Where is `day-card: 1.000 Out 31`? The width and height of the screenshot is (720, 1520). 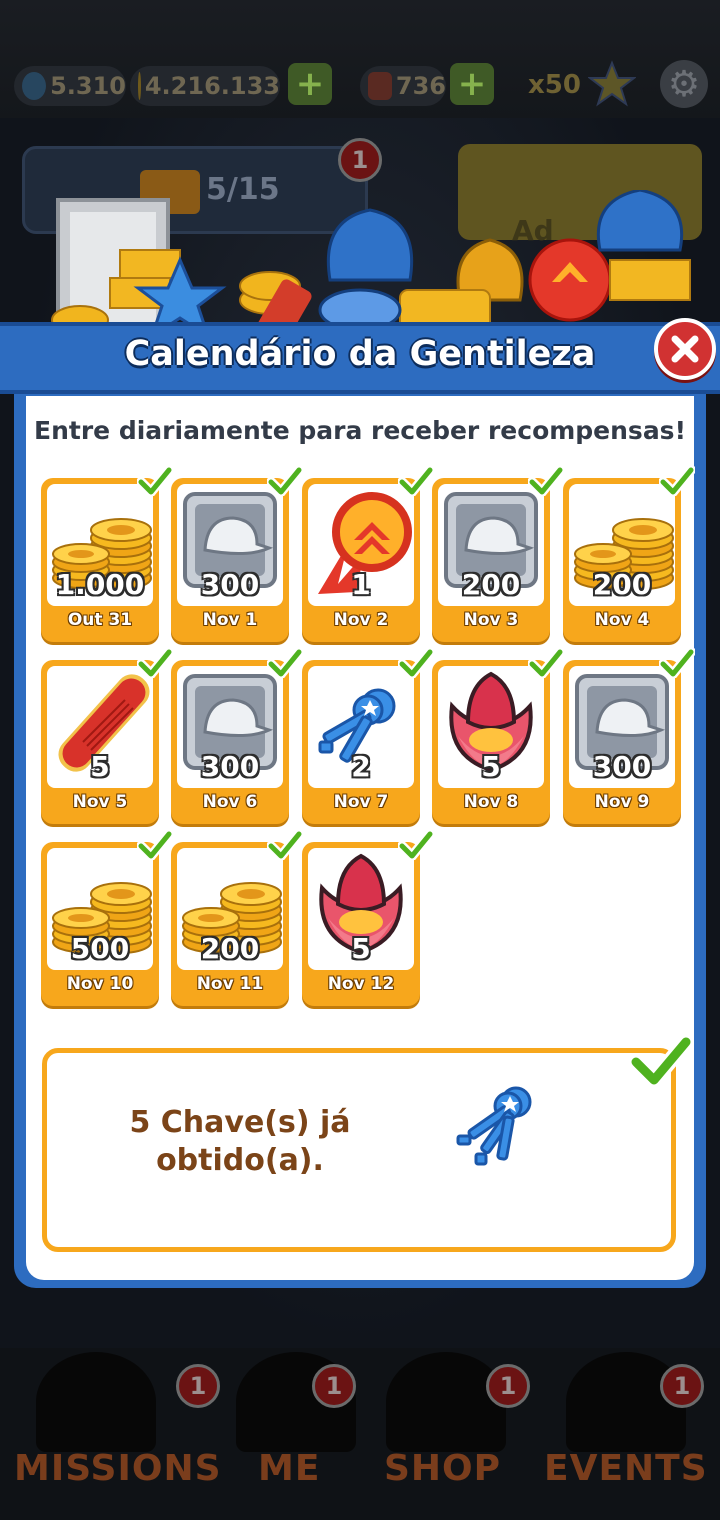 day-card: 1.000 Out 31 is located at coordinates (100, 560).